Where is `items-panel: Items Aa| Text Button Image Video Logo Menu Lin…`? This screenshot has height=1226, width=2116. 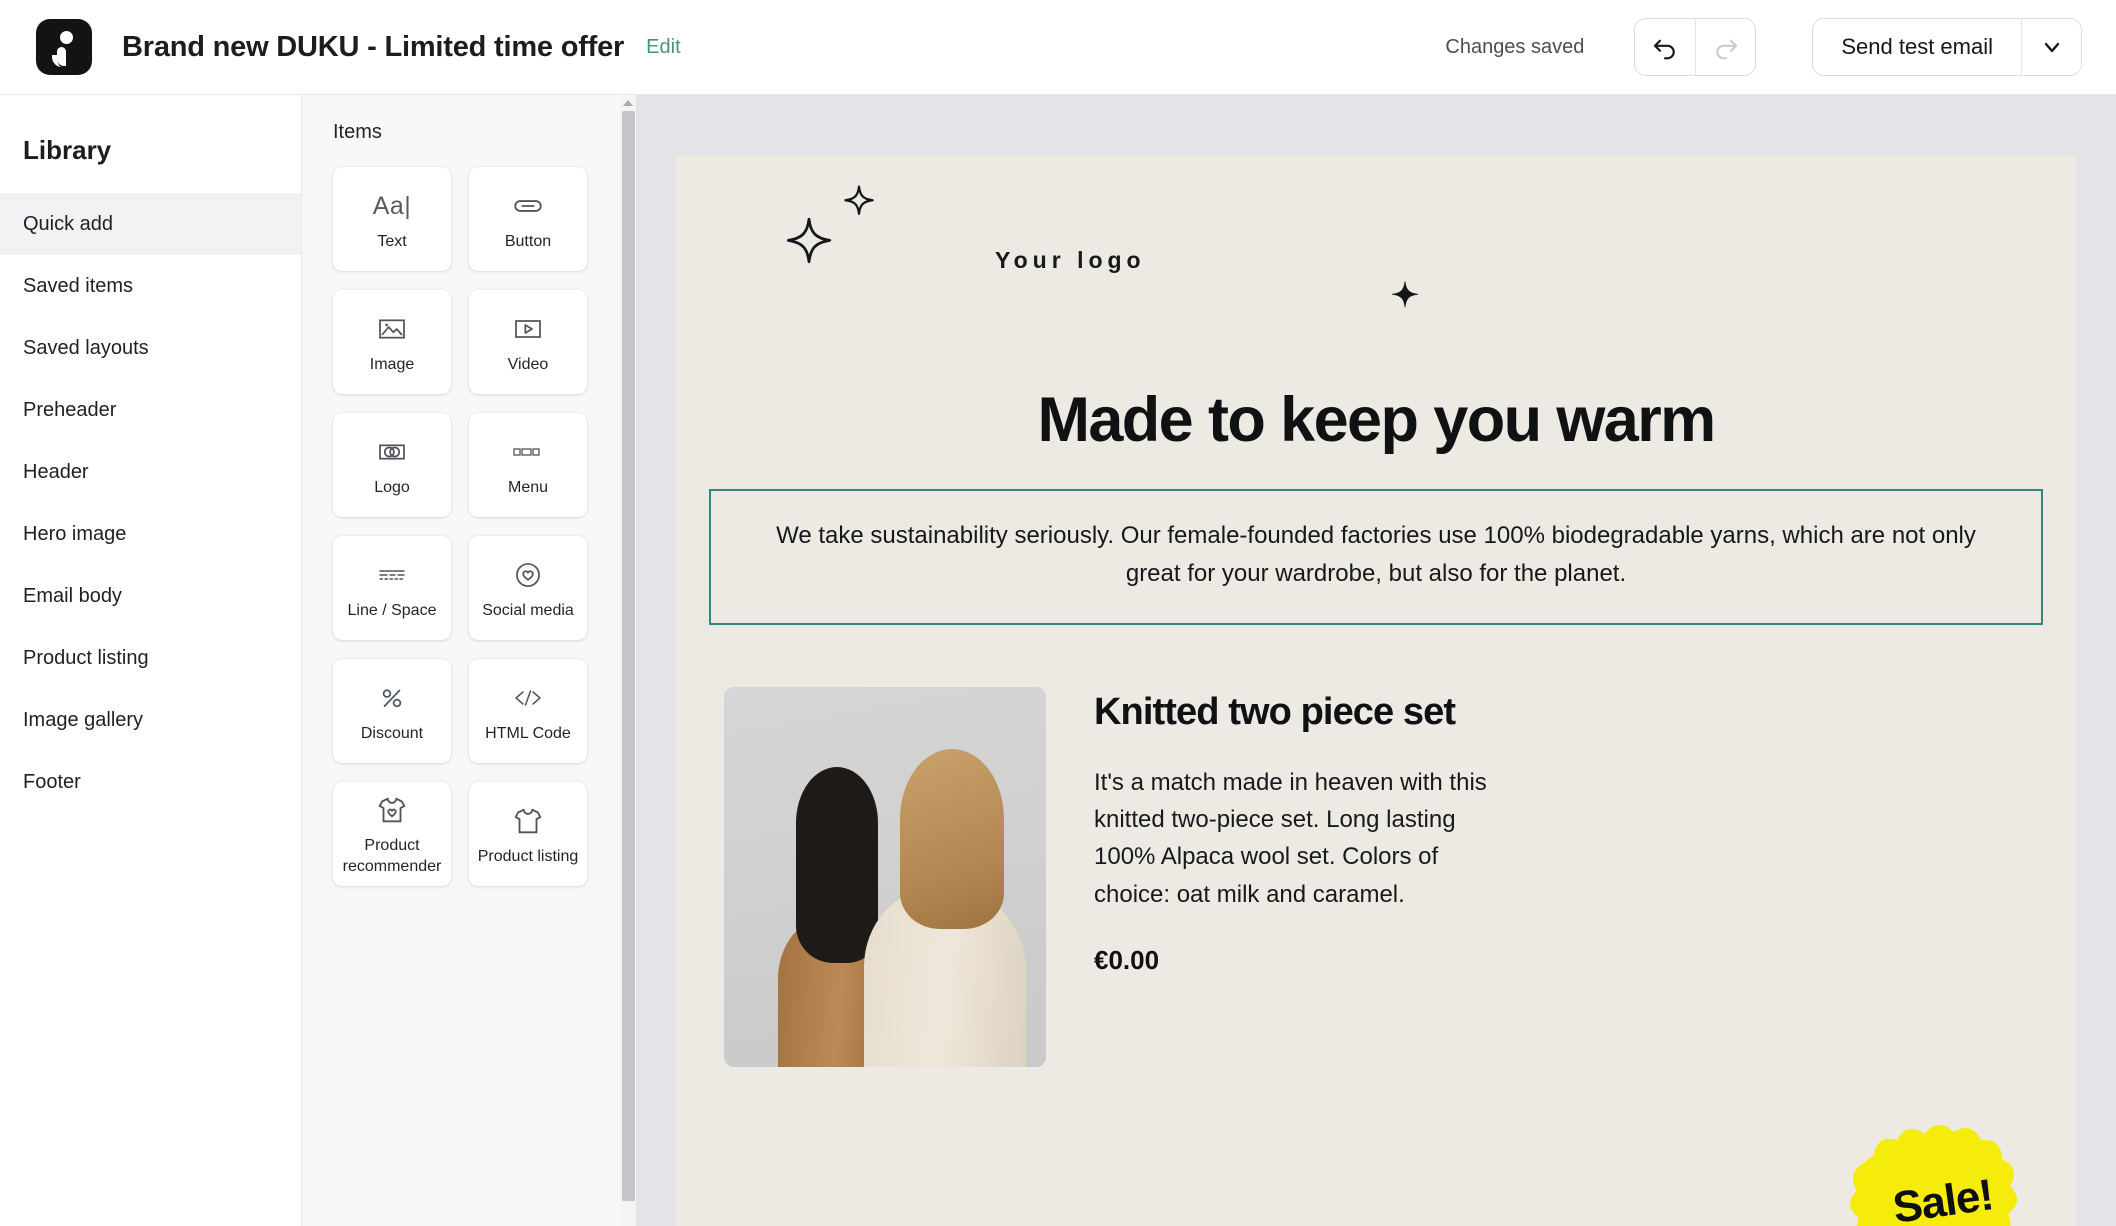 items-panel: Items Aa| Text Button Image Video Logo Menu Lin… is located at coordinates (468, 660).